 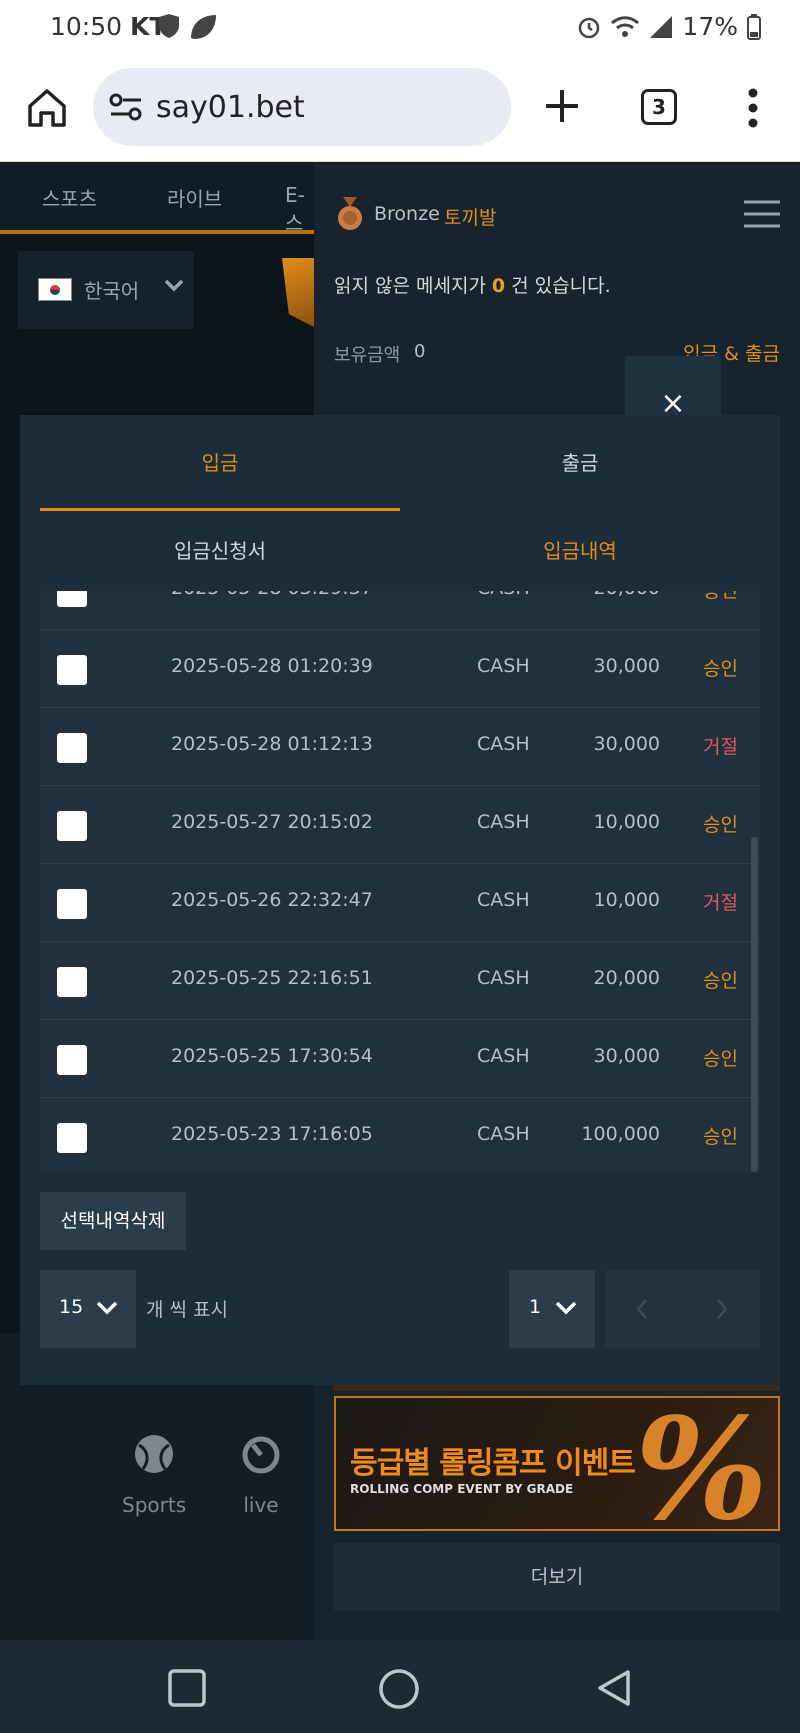 I want to click on site-nav: 스포츠 라이브 E-스, so click(x=160, y=199).